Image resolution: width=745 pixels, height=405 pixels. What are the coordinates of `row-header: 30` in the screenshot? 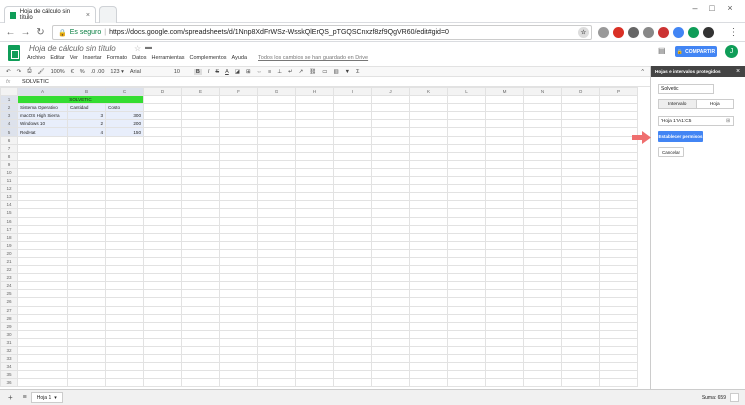 It's located at (9, 334).